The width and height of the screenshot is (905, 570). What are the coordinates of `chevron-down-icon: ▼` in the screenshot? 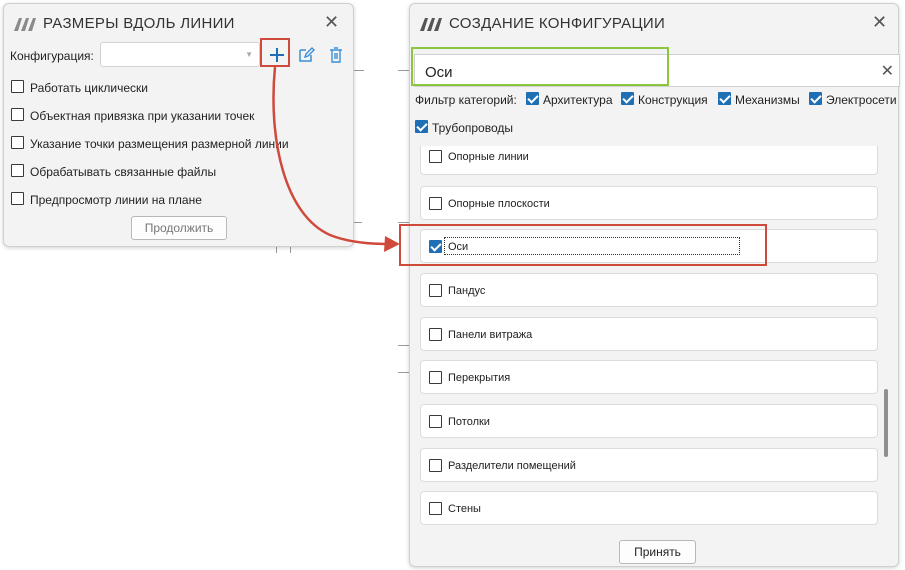 It's located at (249, 54).